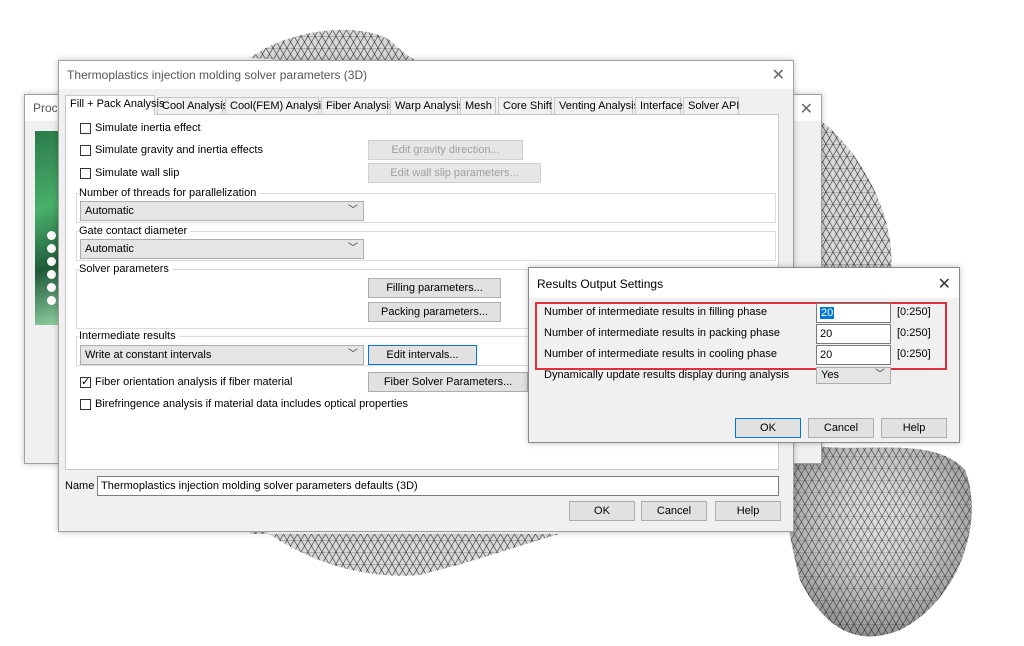 The image size is (1024, 646). What do you see at coordinates (148, 355) in the screenshot?
I see `intermediate-value: Write at constant intervals` at bounding box center [148, 355].